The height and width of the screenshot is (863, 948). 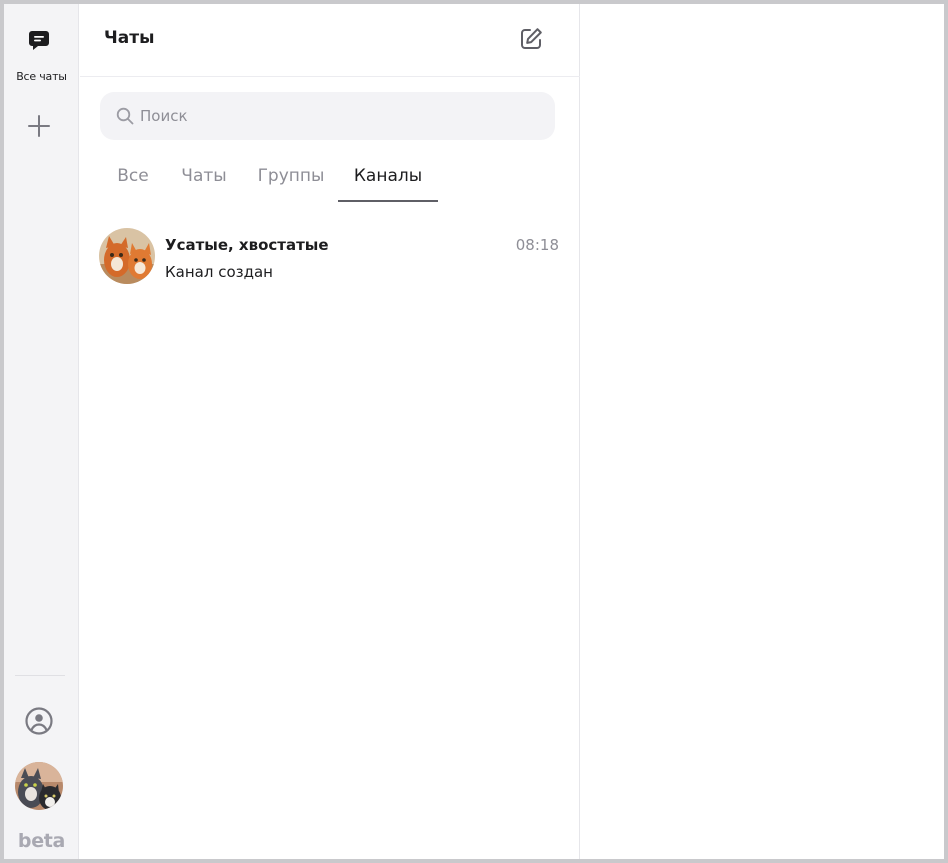 What do you see at coordinates (129, 38) in the screenshot?
I see `page-title: Чаты` at bounding box center [129, 38].